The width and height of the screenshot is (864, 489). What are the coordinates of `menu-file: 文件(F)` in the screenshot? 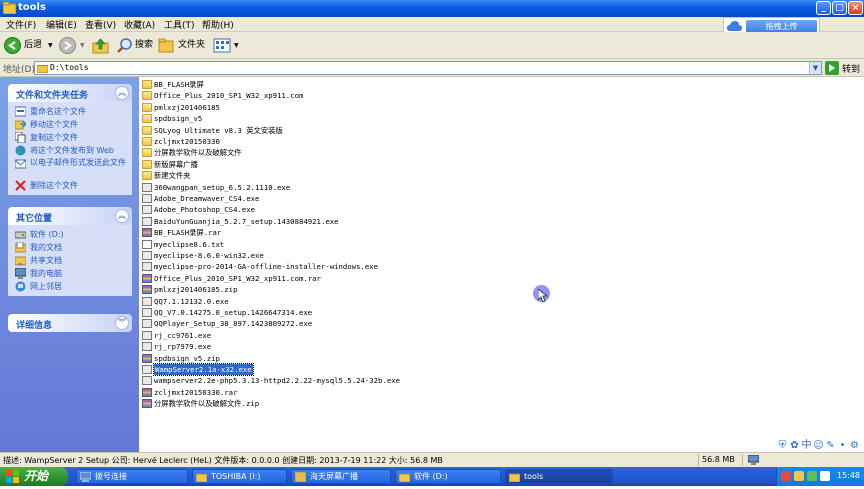 It's located at (21, 24).